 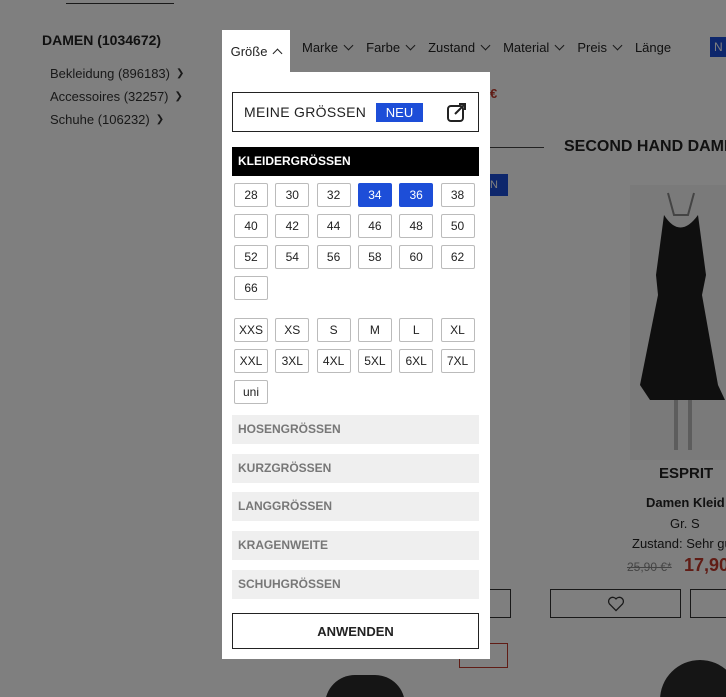 What do you see at coordinates (251, 330) in the screenshot?
I see `size-option: XXS` at bounding box center [251, 330].